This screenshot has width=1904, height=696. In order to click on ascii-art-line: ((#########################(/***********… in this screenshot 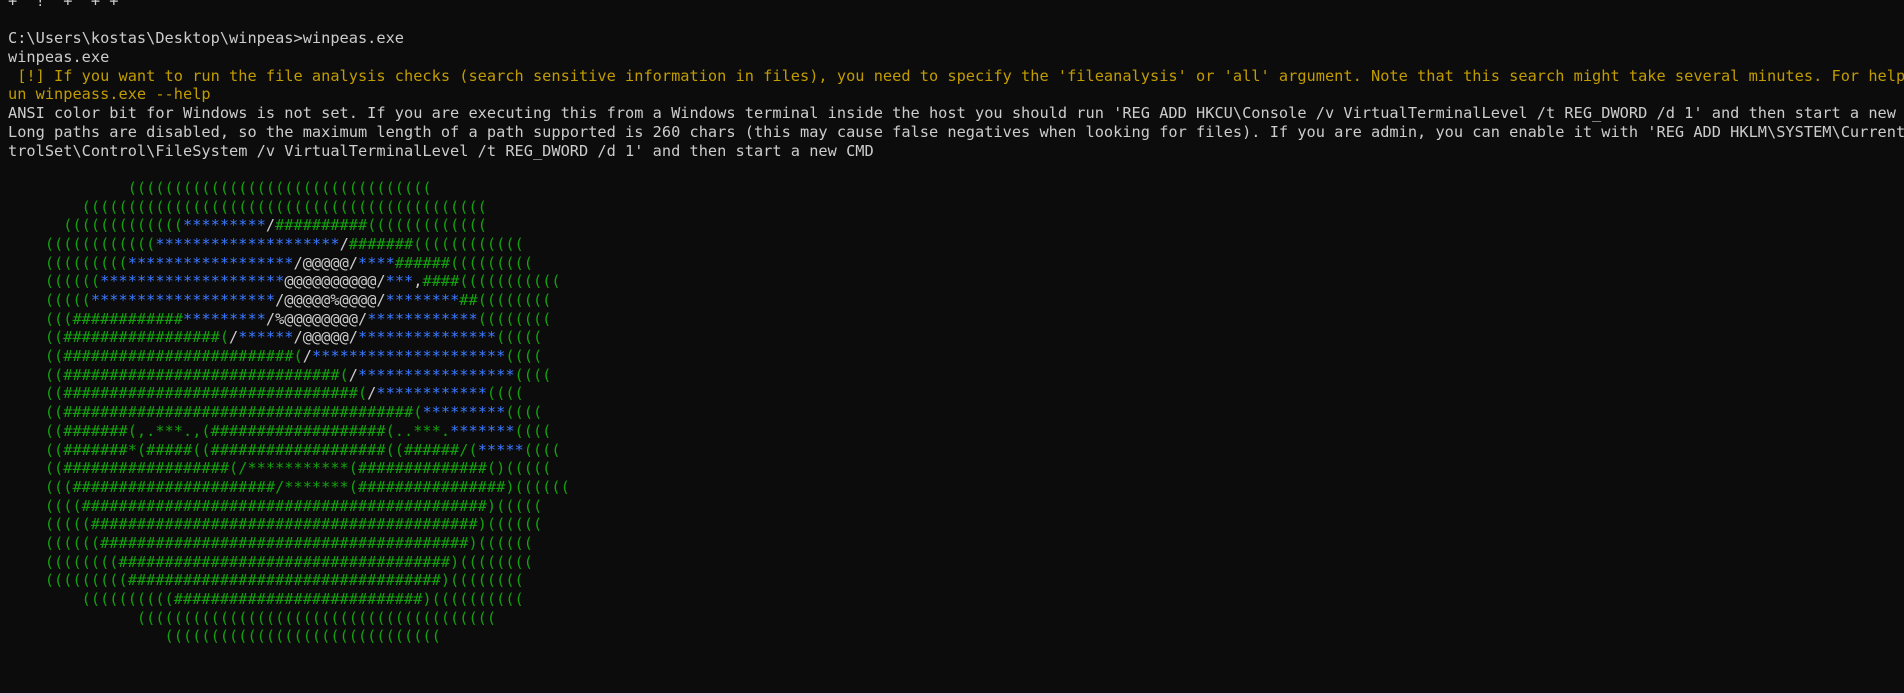, I will do `click(956, 356)`.